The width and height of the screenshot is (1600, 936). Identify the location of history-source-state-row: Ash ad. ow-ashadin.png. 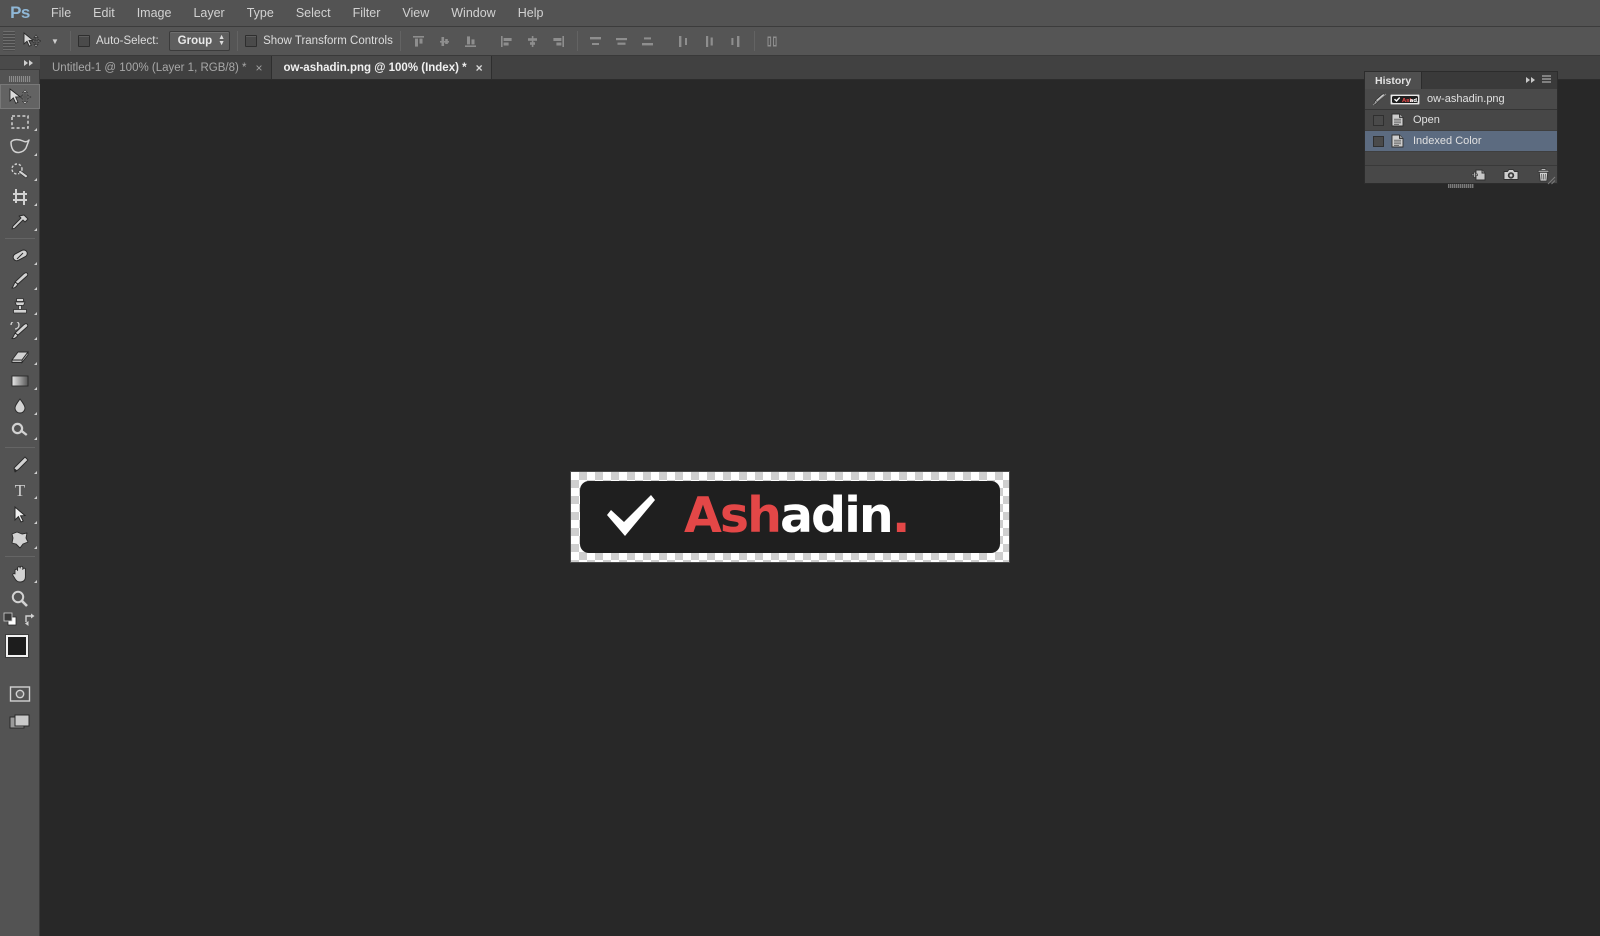
(1461, 99).